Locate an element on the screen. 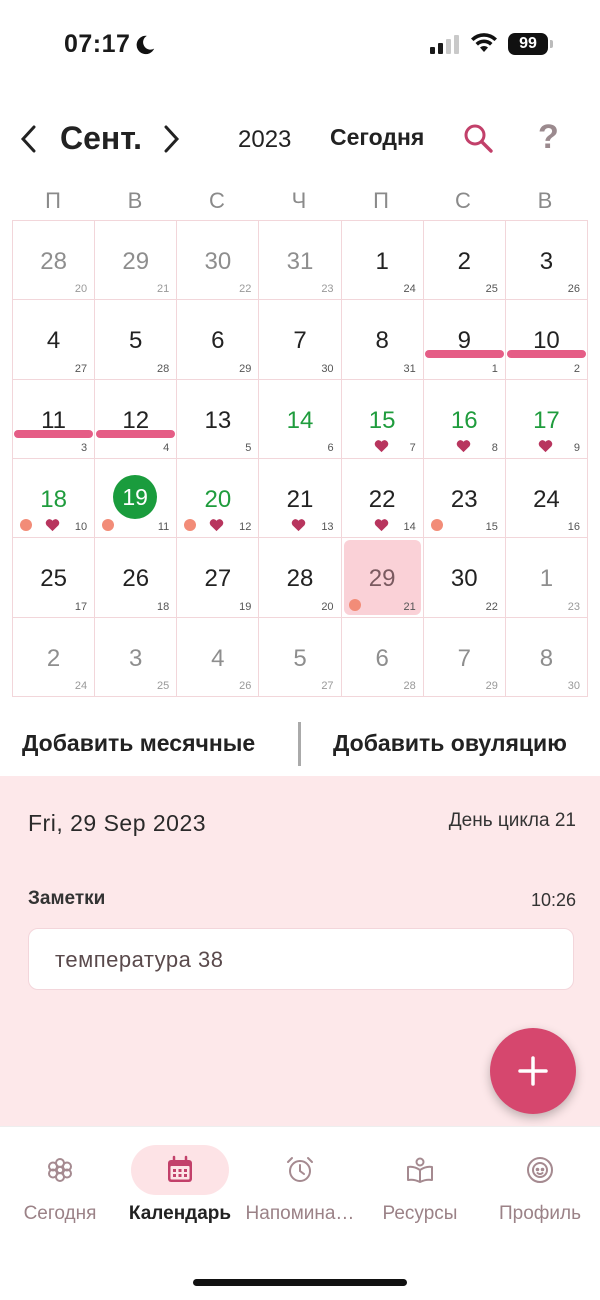  nav-tab-flower: Сегодня is located at coordinates (60, 1195).